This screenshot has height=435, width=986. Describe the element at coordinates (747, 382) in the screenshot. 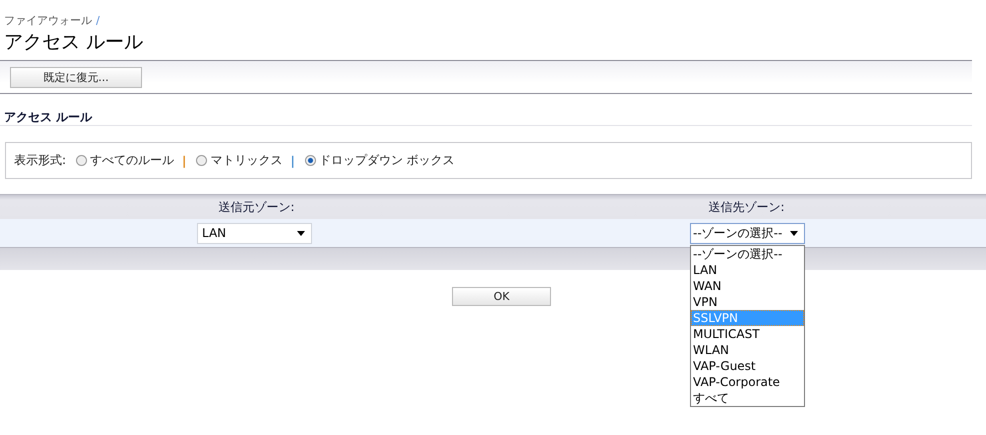

I see `dropdown-option: VAP-Corporate` at that location.